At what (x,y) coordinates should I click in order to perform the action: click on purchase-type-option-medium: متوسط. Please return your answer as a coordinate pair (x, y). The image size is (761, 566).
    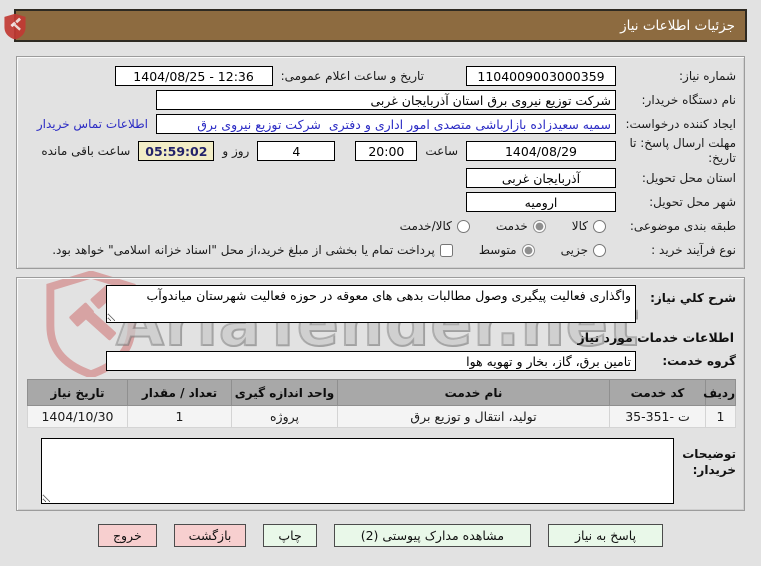
    Looking at the image, I should click on (507, 250).